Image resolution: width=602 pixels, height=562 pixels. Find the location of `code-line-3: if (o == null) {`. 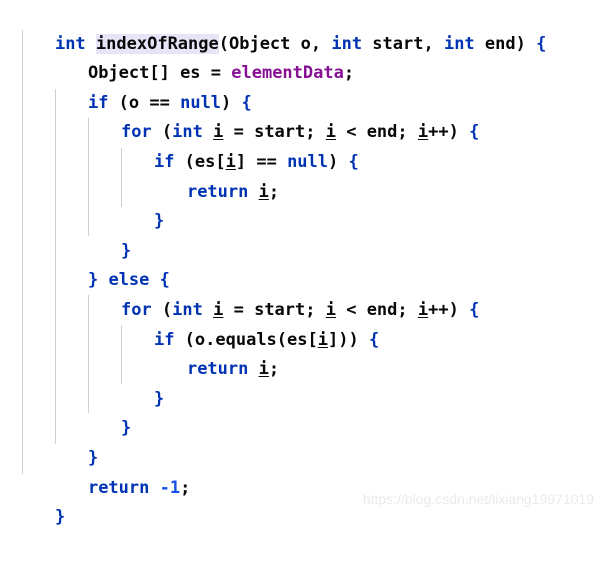

code-line-3: if (o == null) { is located at coordinates (301, 86).